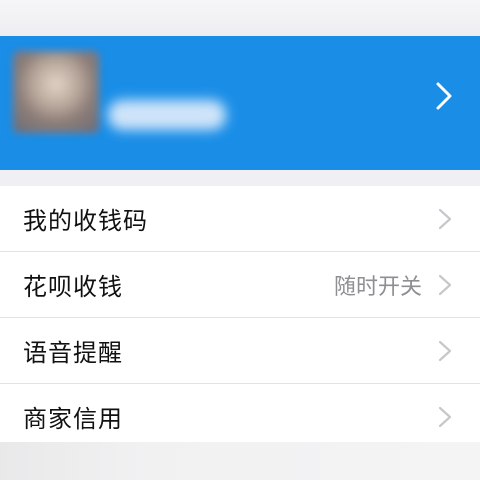 The height and width of the screenshot is (480, 480). What do you see at coordinates (73, 419) in the screenshot?
I see `menu-item-label: 商家信用` at bounding box center [73, 419].